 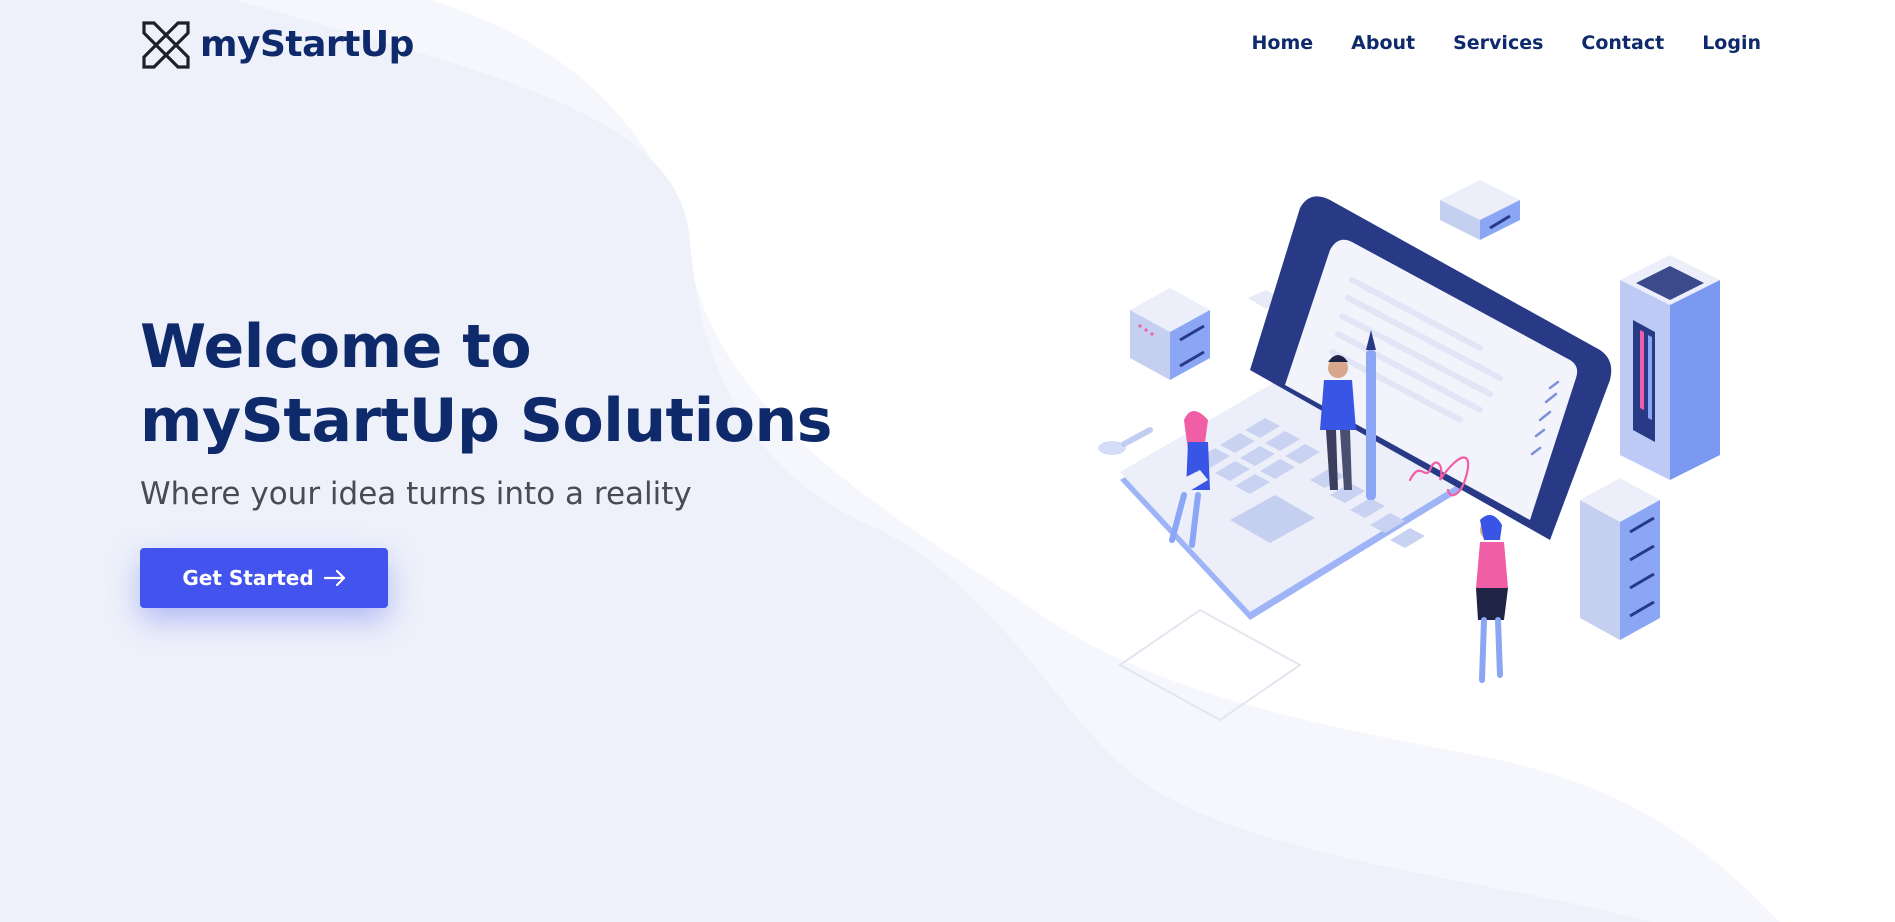 What do you see at coordinates (1498, 43) in the screenshot?
I see `nav-services: Services` at bounding box center [1498, 43].